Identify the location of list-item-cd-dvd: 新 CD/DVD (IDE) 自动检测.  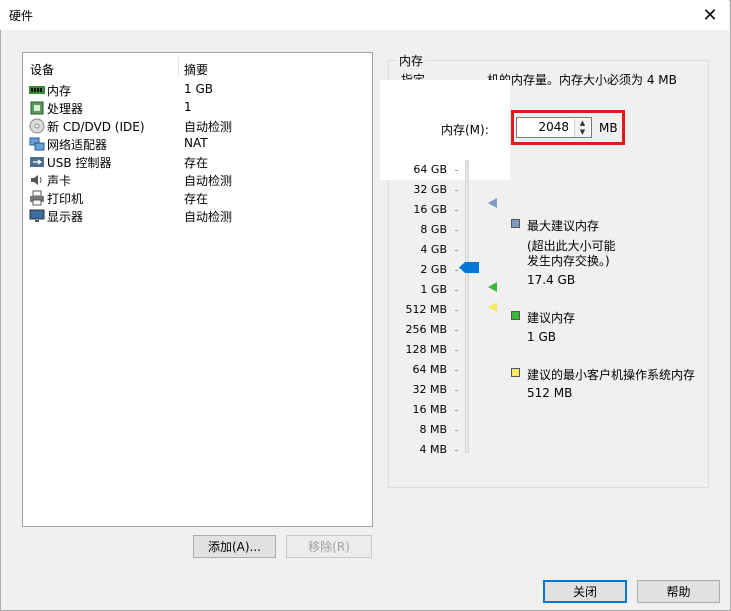
(197, 126).